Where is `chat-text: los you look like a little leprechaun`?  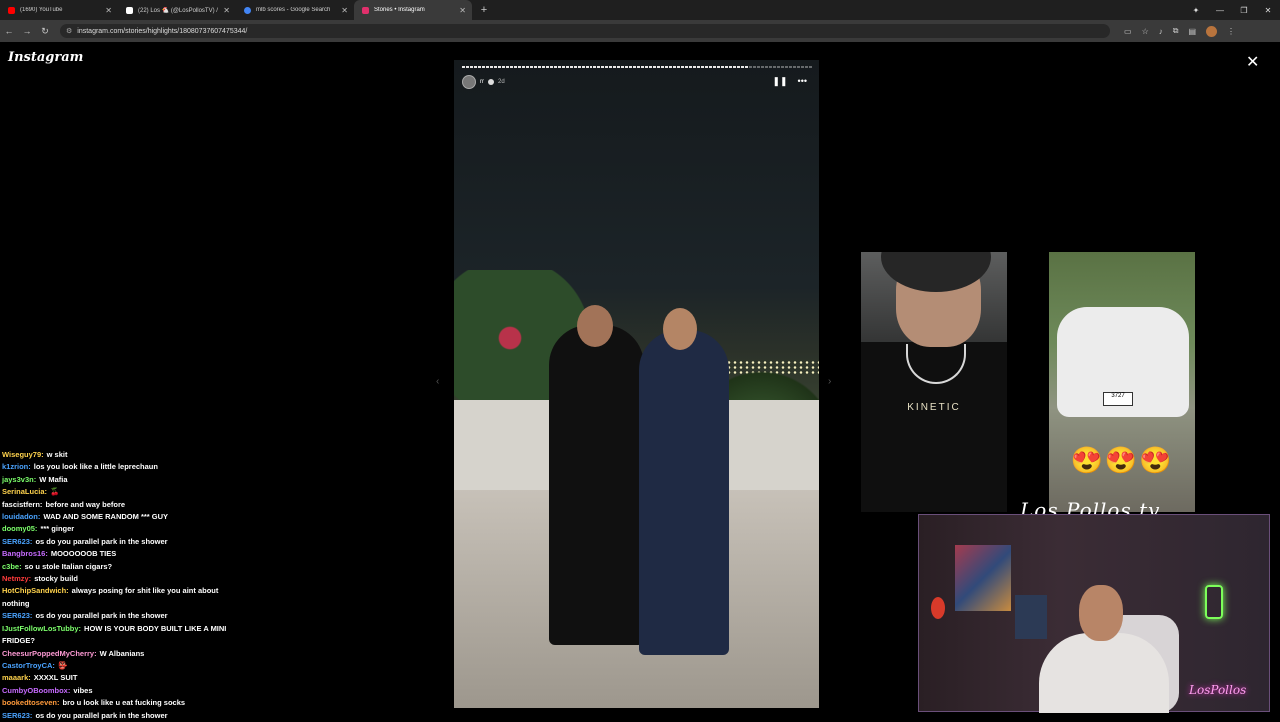 chat-text: los you look like a little leprechaun is located at coordinates (95, 467).